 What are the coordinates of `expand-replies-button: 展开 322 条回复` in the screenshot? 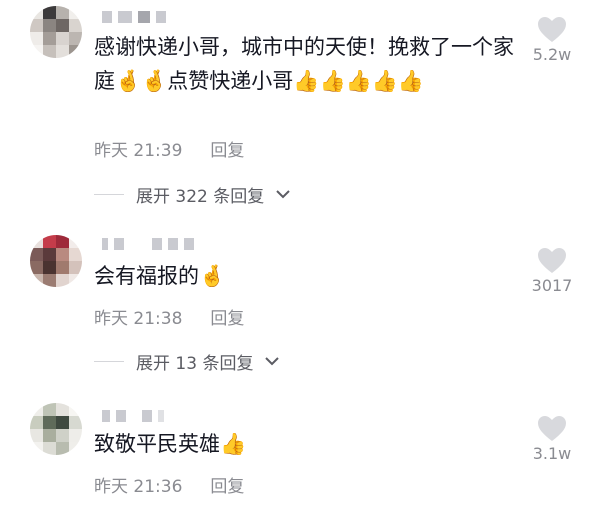 It's located at (192, 194).